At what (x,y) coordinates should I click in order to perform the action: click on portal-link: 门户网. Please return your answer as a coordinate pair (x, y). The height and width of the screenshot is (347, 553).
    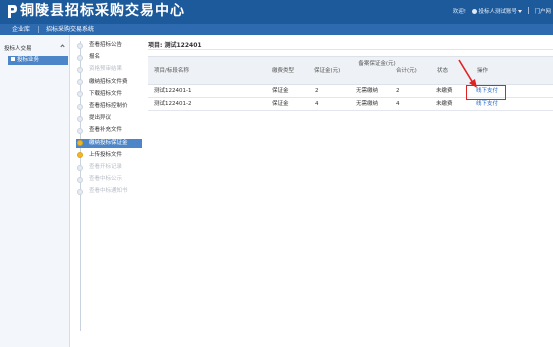
    Looking at the image, I should click on (542, 12).